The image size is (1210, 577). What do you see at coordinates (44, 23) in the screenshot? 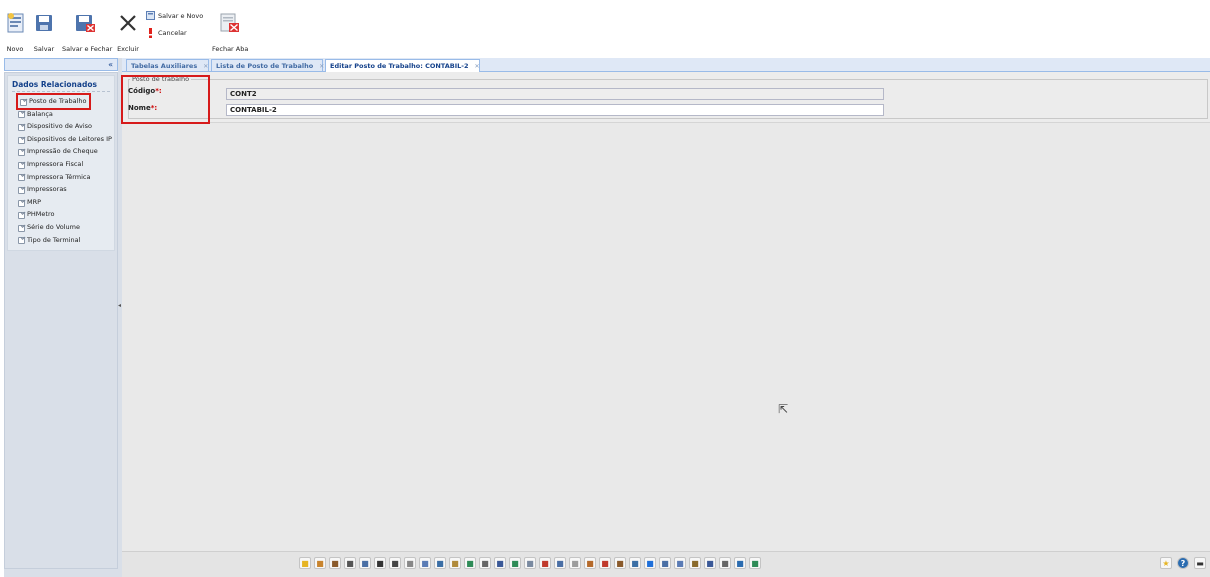
I see `save-icon` at bounding box center [44, 23].